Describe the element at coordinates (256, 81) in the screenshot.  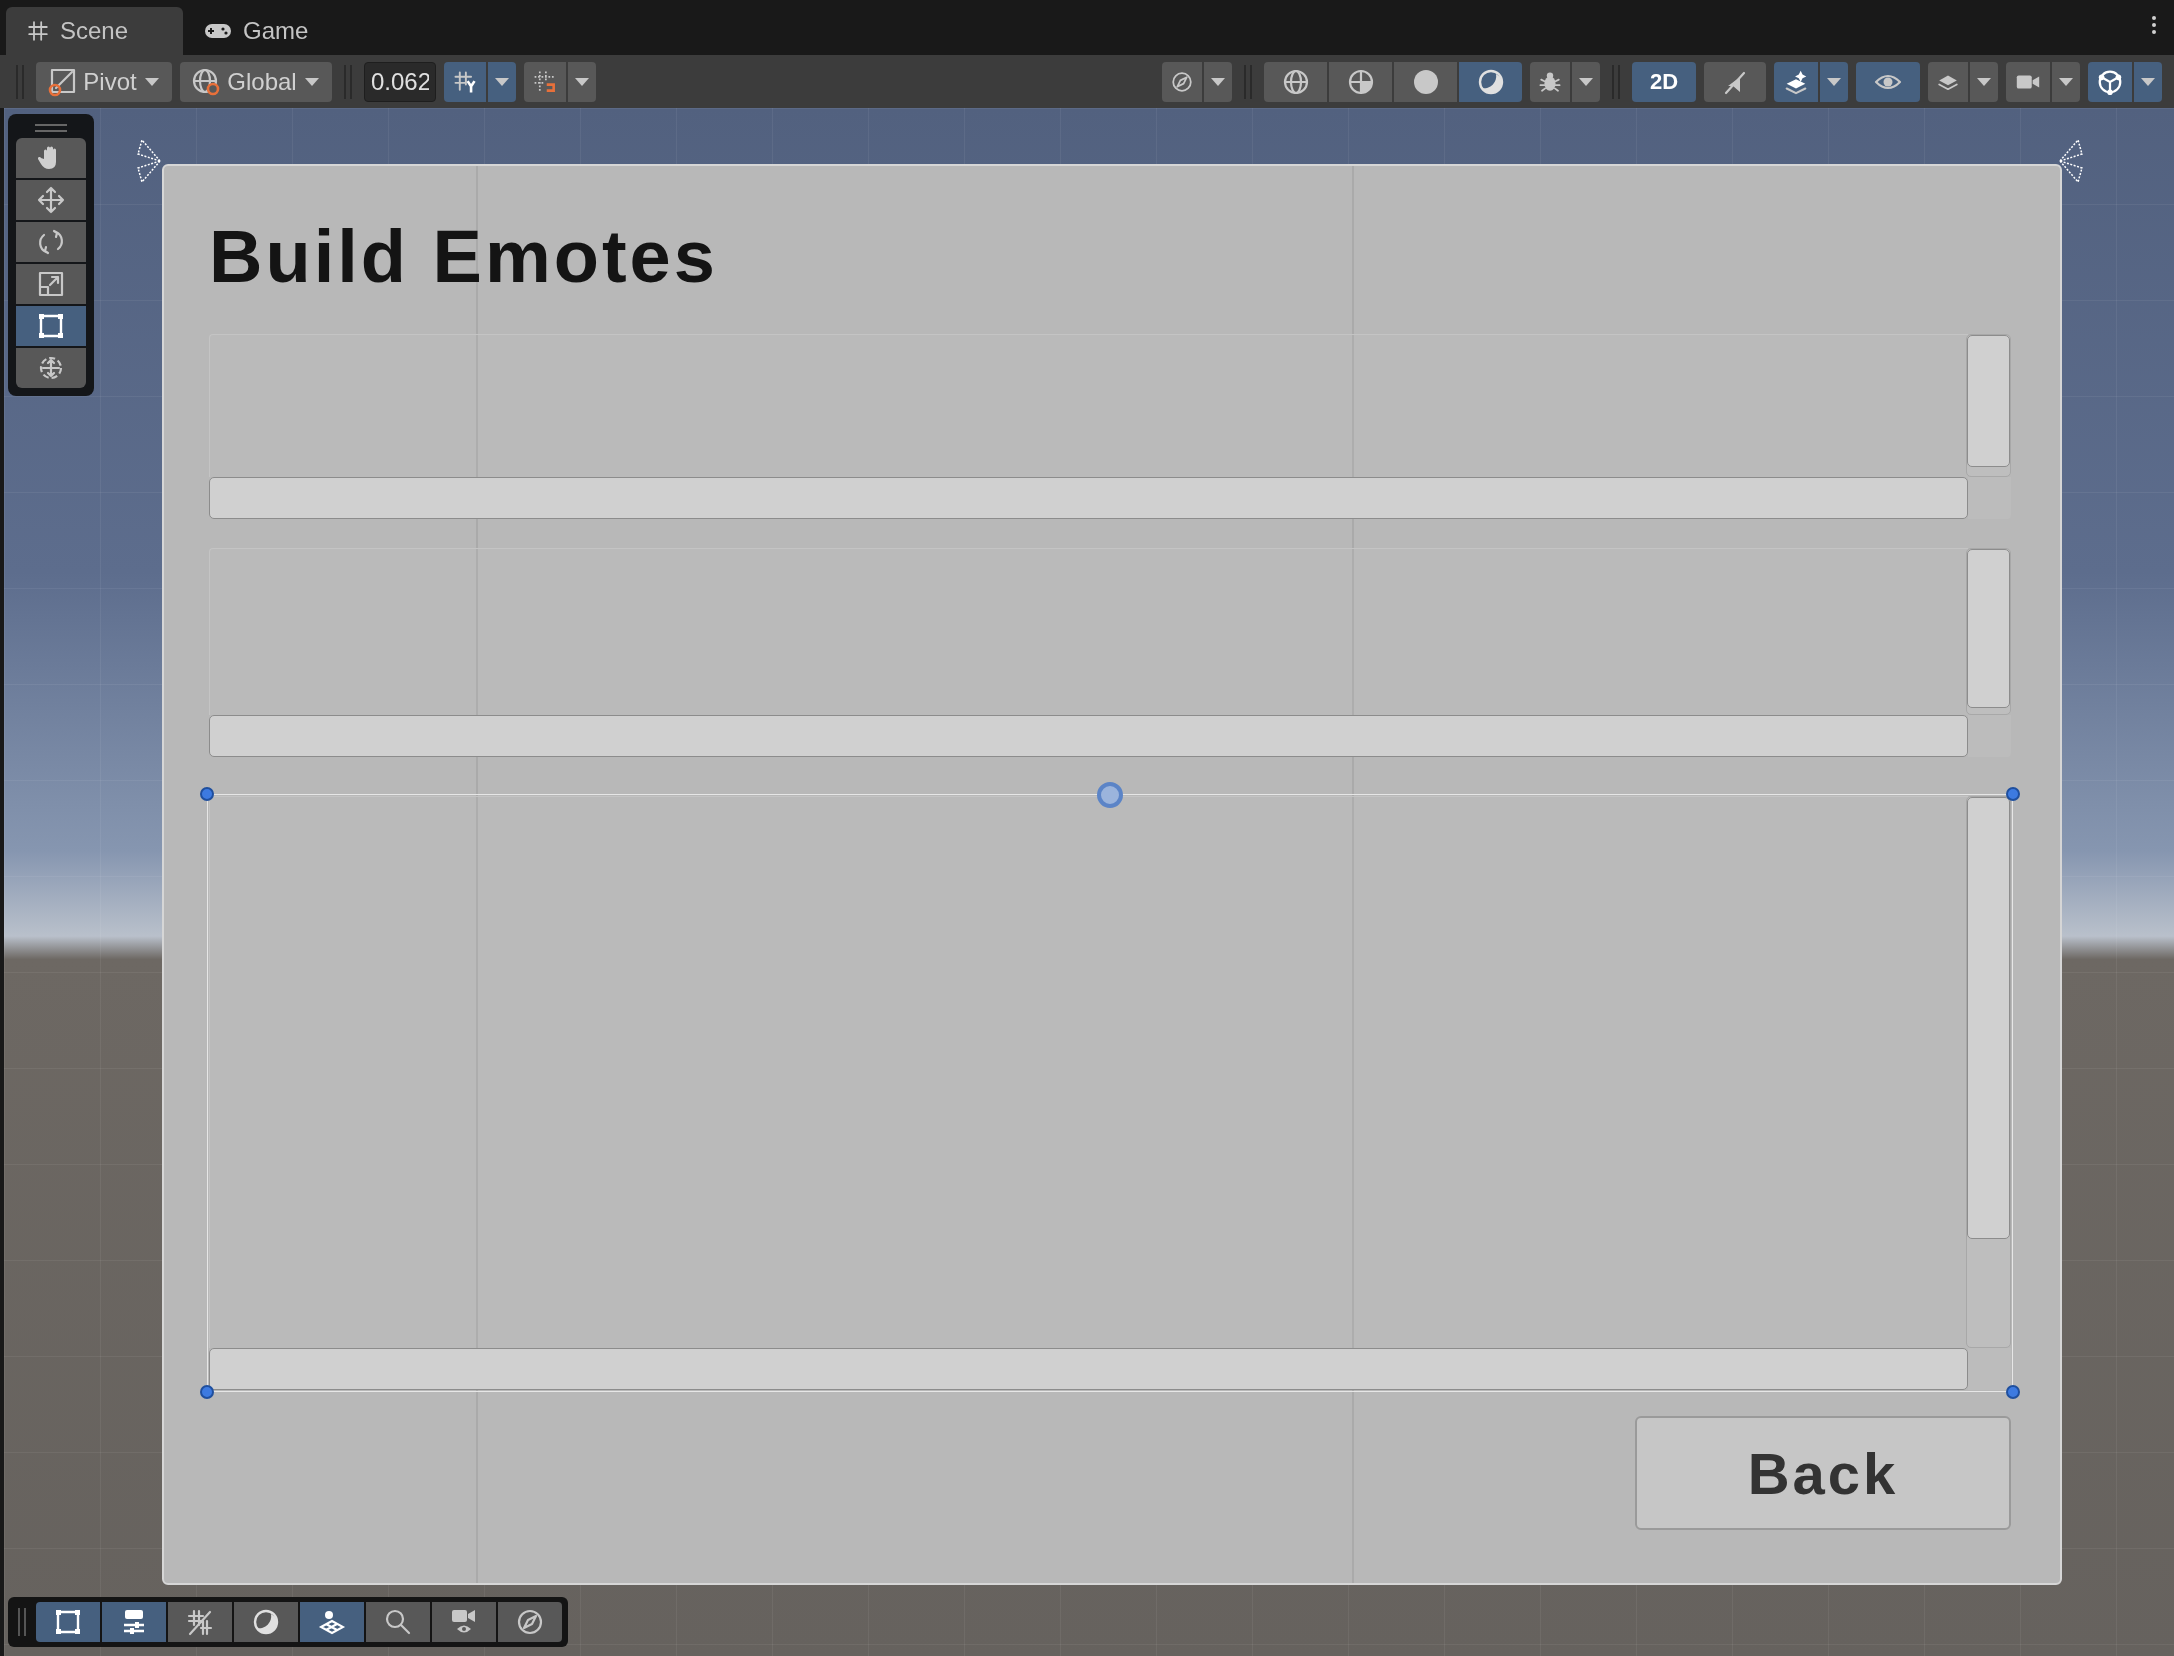
I see `space-dropdown: Global` at that location.